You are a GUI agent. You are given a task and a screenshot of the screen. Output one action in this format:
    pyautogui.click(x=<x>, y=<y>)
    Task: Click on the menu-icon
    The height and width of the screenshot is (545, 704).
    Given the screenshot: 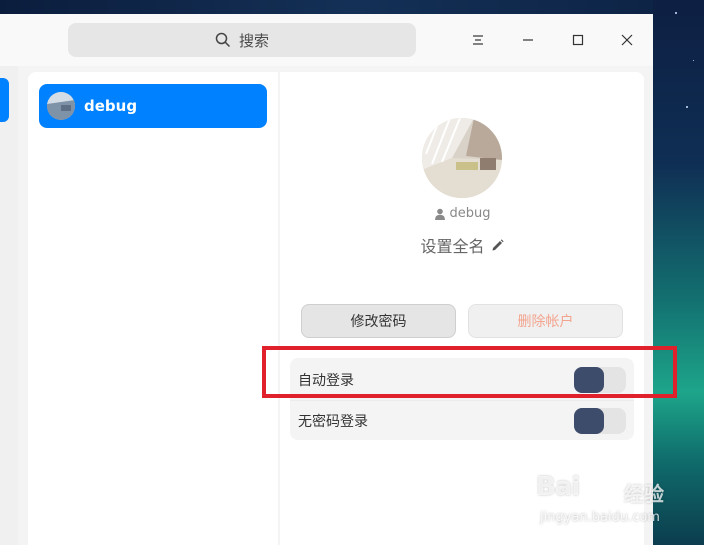 What is the action you would take?
    pyautogui.click(x=478, y=40)
    